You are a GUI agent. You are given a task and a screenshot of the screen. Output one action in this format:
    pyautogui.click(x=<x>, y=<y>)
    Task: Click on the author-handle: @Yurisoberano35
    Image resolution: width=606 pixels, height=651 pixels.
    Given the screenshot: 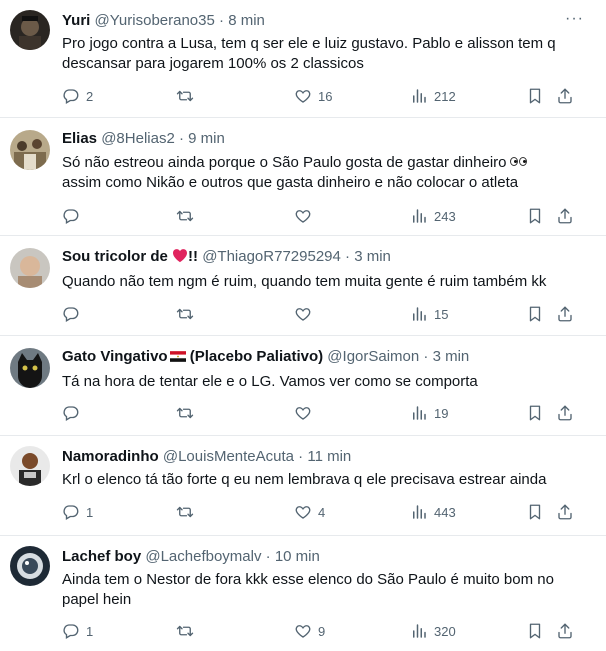 What is the action you would take?
    pyautogui.click(x=155, y=20)
    